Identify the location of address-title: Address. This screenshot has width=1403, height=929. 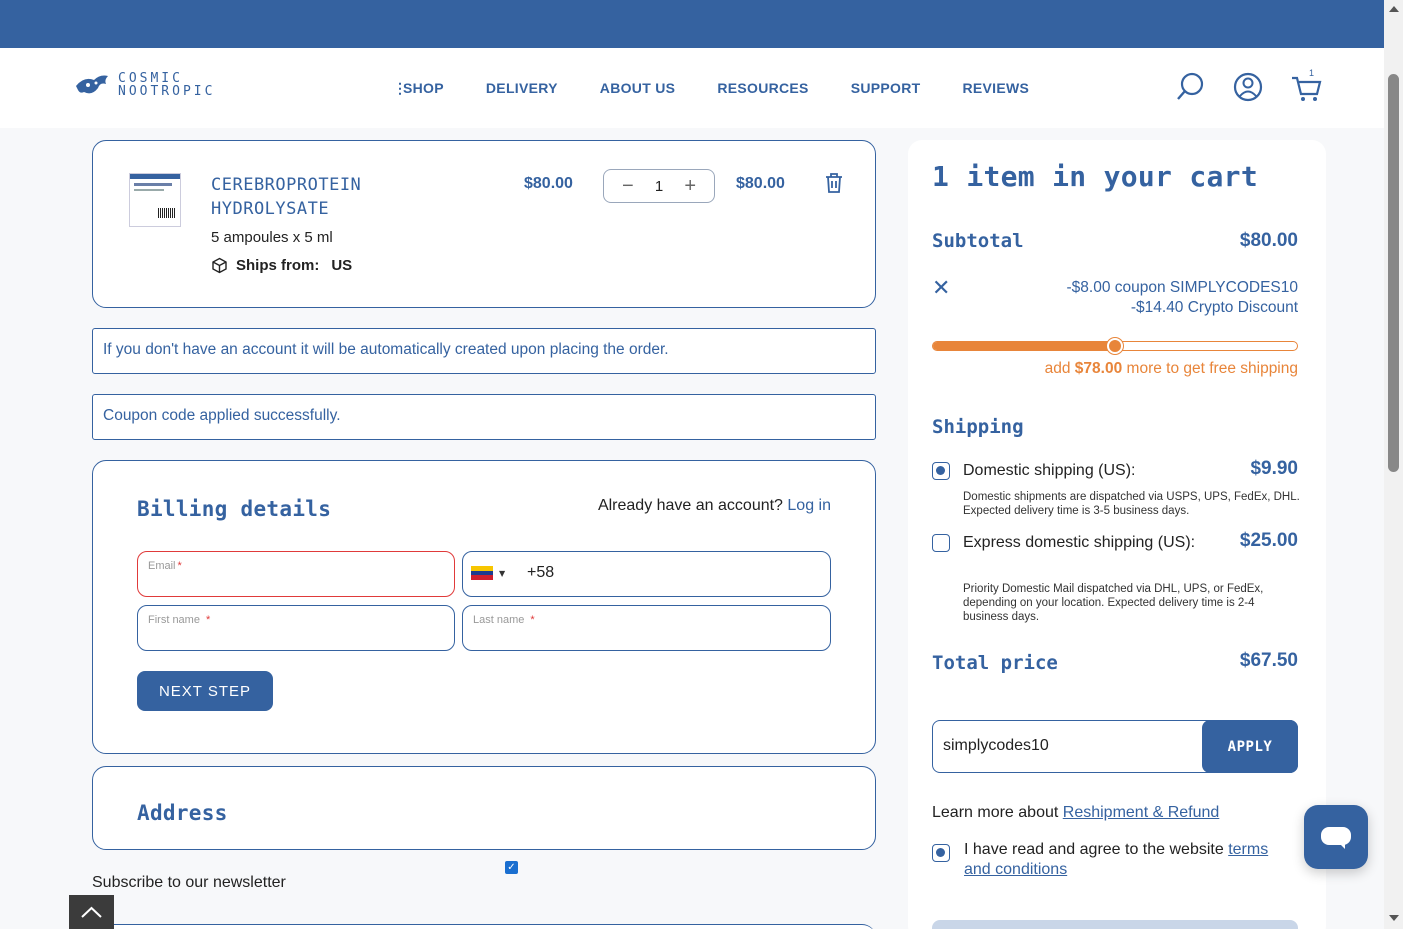
(182, 813).